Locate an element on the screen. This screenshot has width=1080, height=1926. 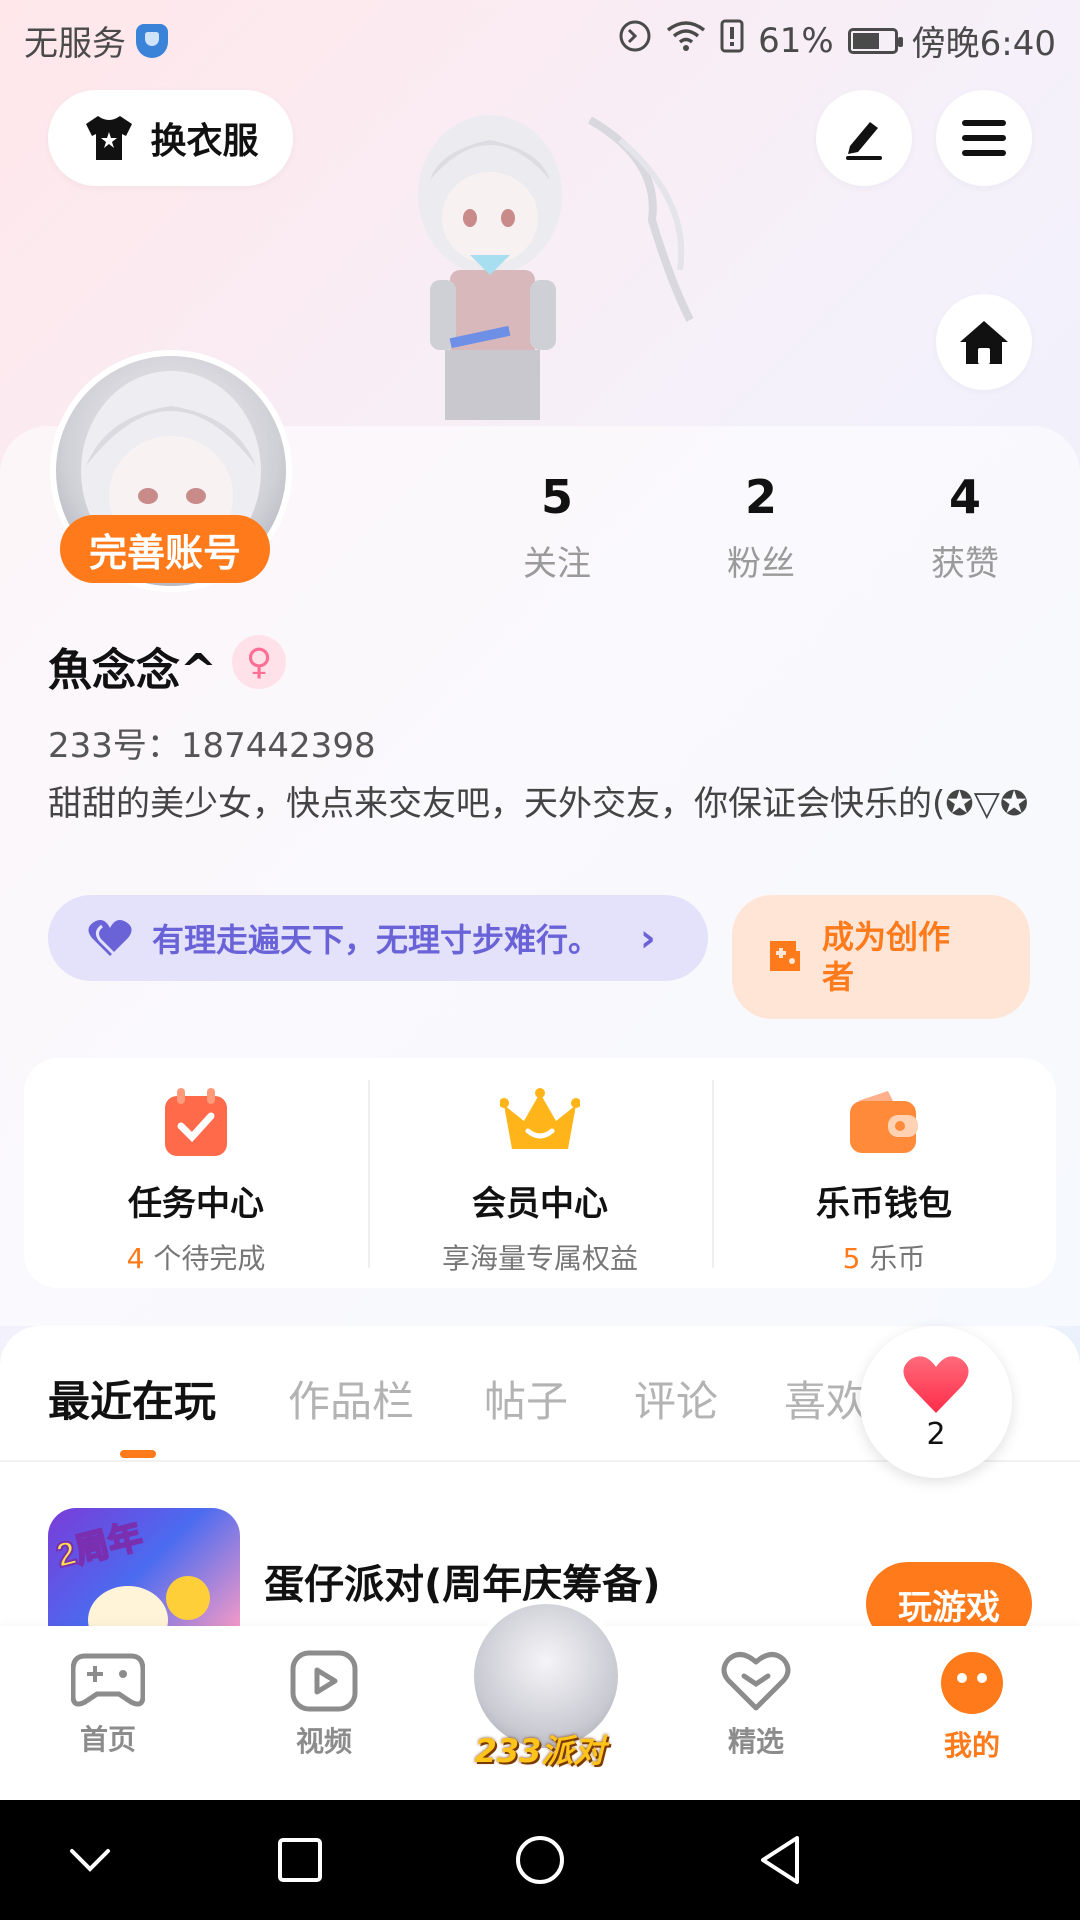
nav-featured-label: 精选 is located at coordinates (755, 1741).